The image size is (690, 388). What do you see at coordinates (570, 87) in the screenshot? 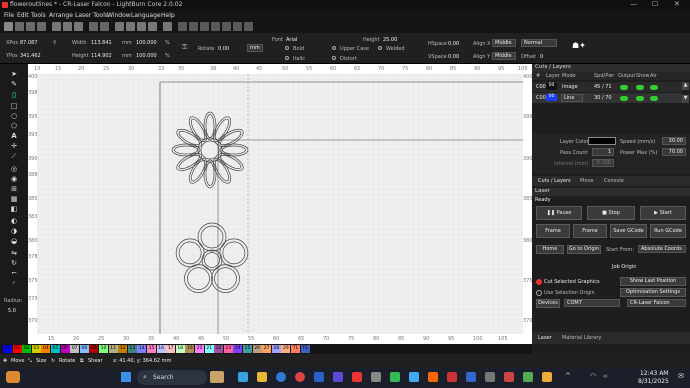
I see `layer-mode: Image` at bounding box center [570, 87].